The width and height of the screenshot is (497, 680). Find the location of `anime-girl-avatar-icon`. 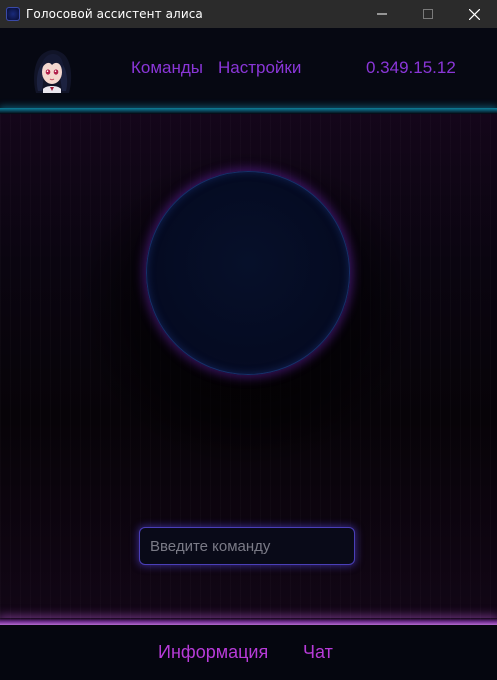

anime-girl-avatar-icon is located at coordinates (52, 71).